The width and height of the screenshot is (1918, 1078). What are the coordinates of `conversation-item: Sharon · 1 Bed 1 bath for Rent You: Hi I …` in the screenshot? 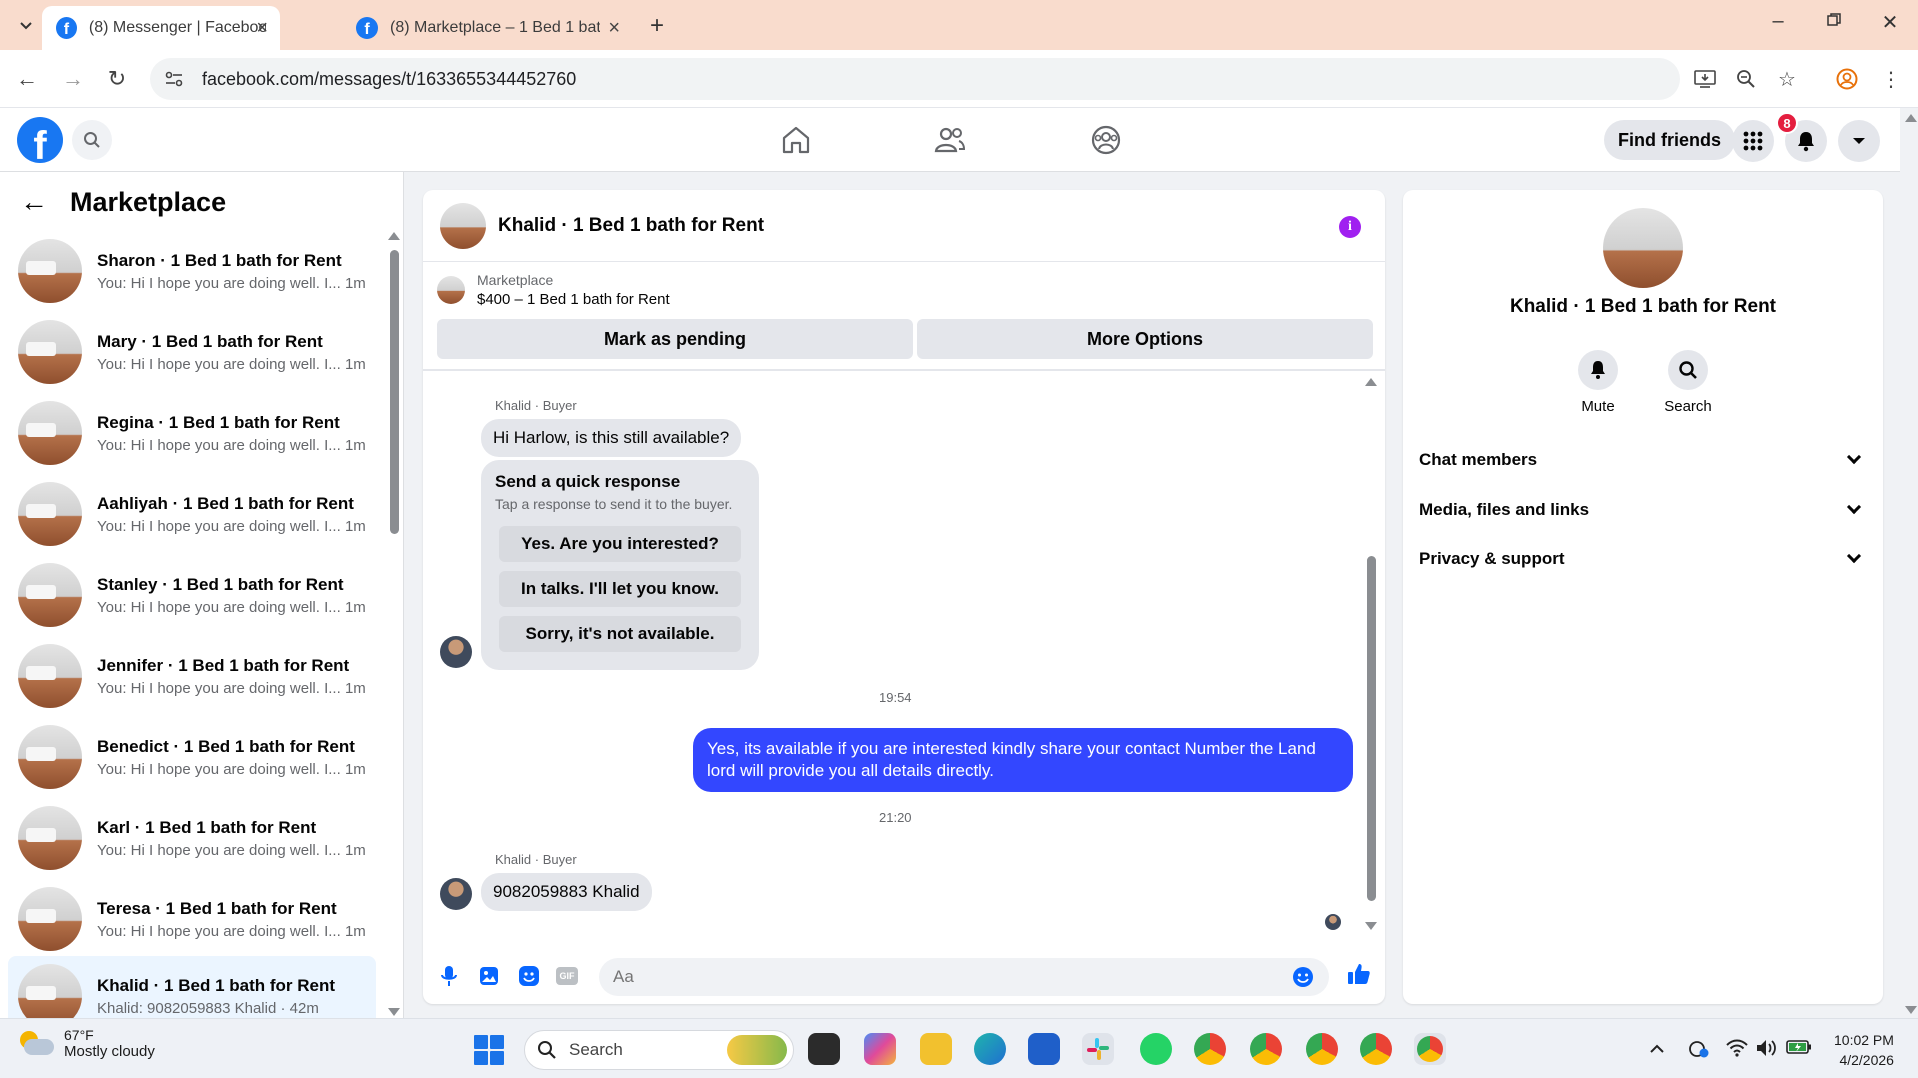 It's located at (192, 271).